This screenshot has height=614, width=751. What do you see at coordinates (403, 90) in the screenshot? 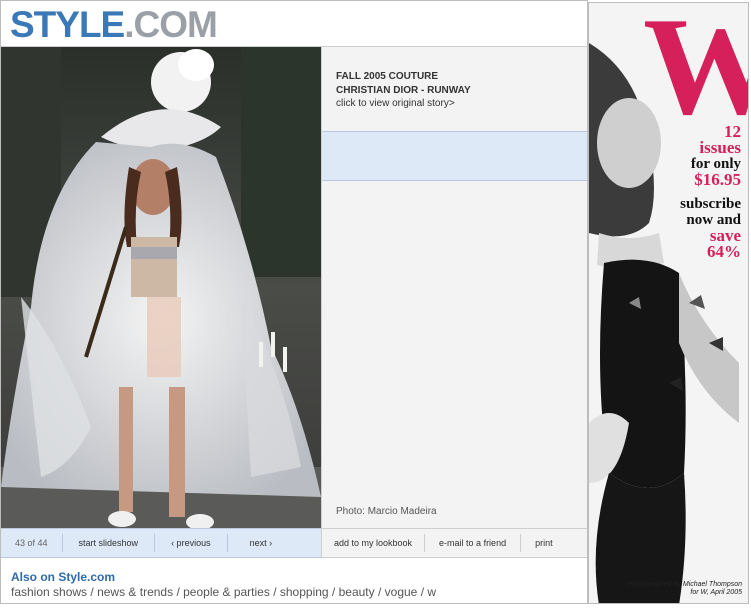
I see `story-title-line2: CHRISTIAN DIOR - RUNWAY` at bounding box center [403, 90].